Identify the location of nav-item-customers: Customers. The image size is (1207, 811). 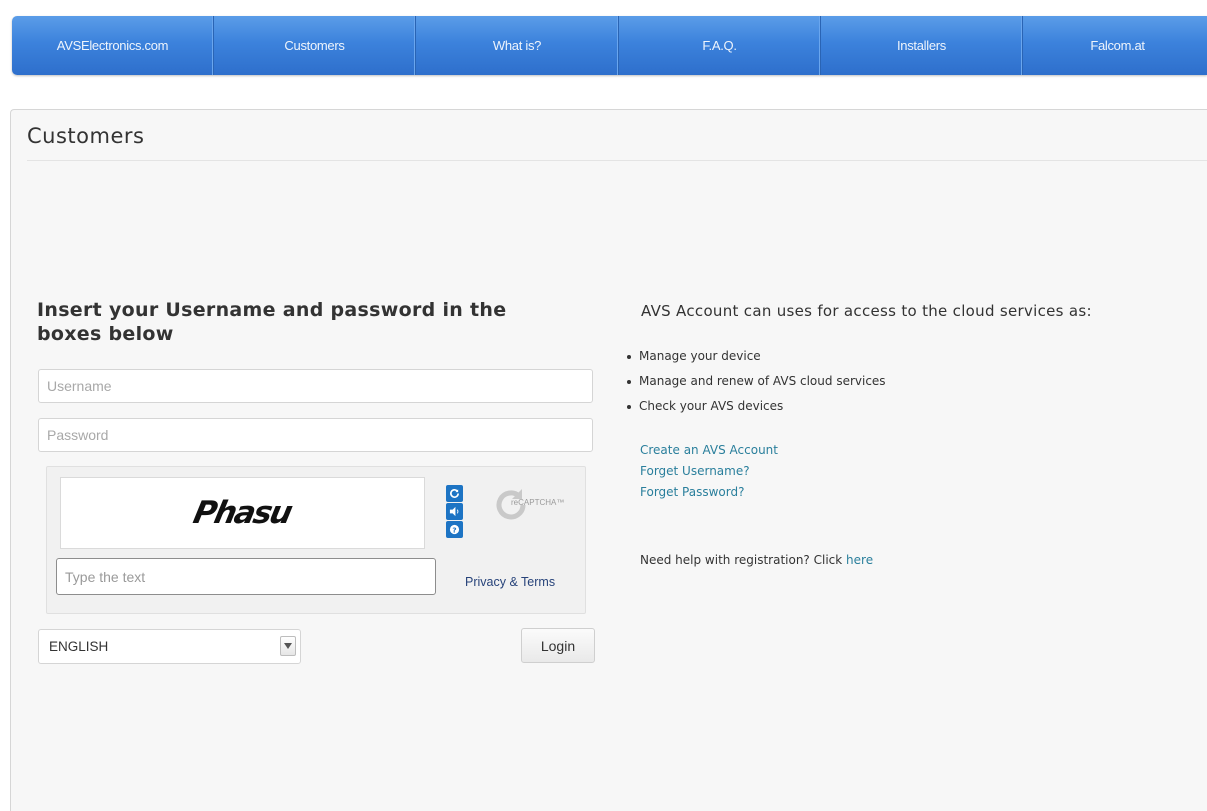
(315, 45).